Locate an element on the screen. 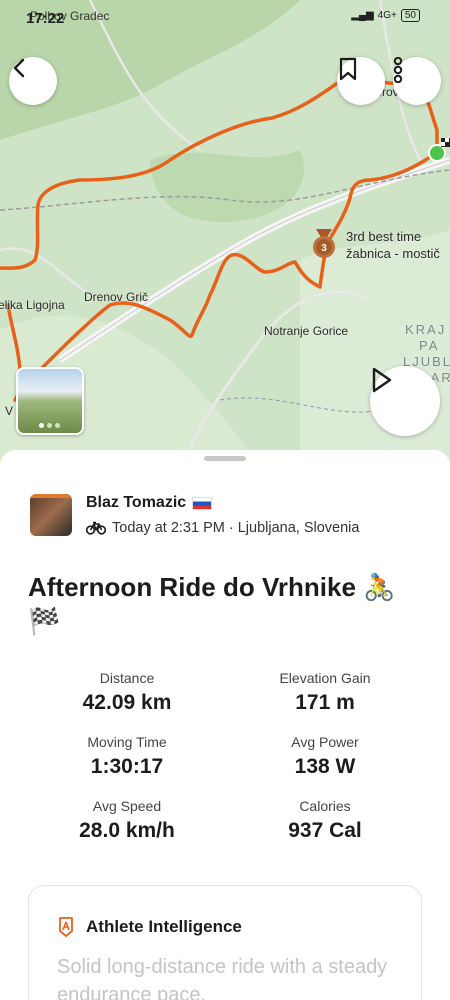 The image size is (450, 1000). stat-label: Moving Time is located at coordinates (127, 742).